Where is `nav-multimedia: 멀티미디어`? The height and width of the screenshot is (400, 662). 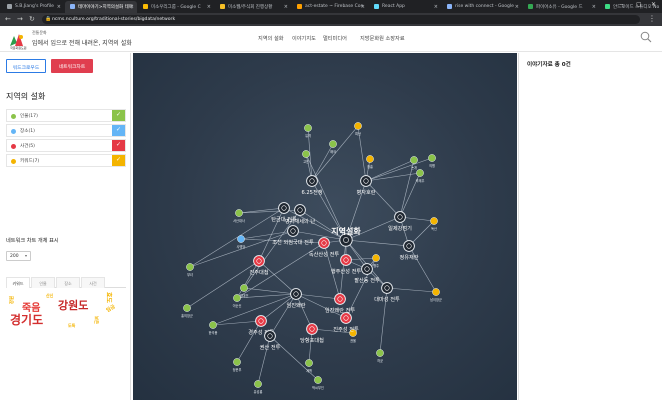
nav-multimedia: 멀티미디어 is located at coordinates (335, 38).